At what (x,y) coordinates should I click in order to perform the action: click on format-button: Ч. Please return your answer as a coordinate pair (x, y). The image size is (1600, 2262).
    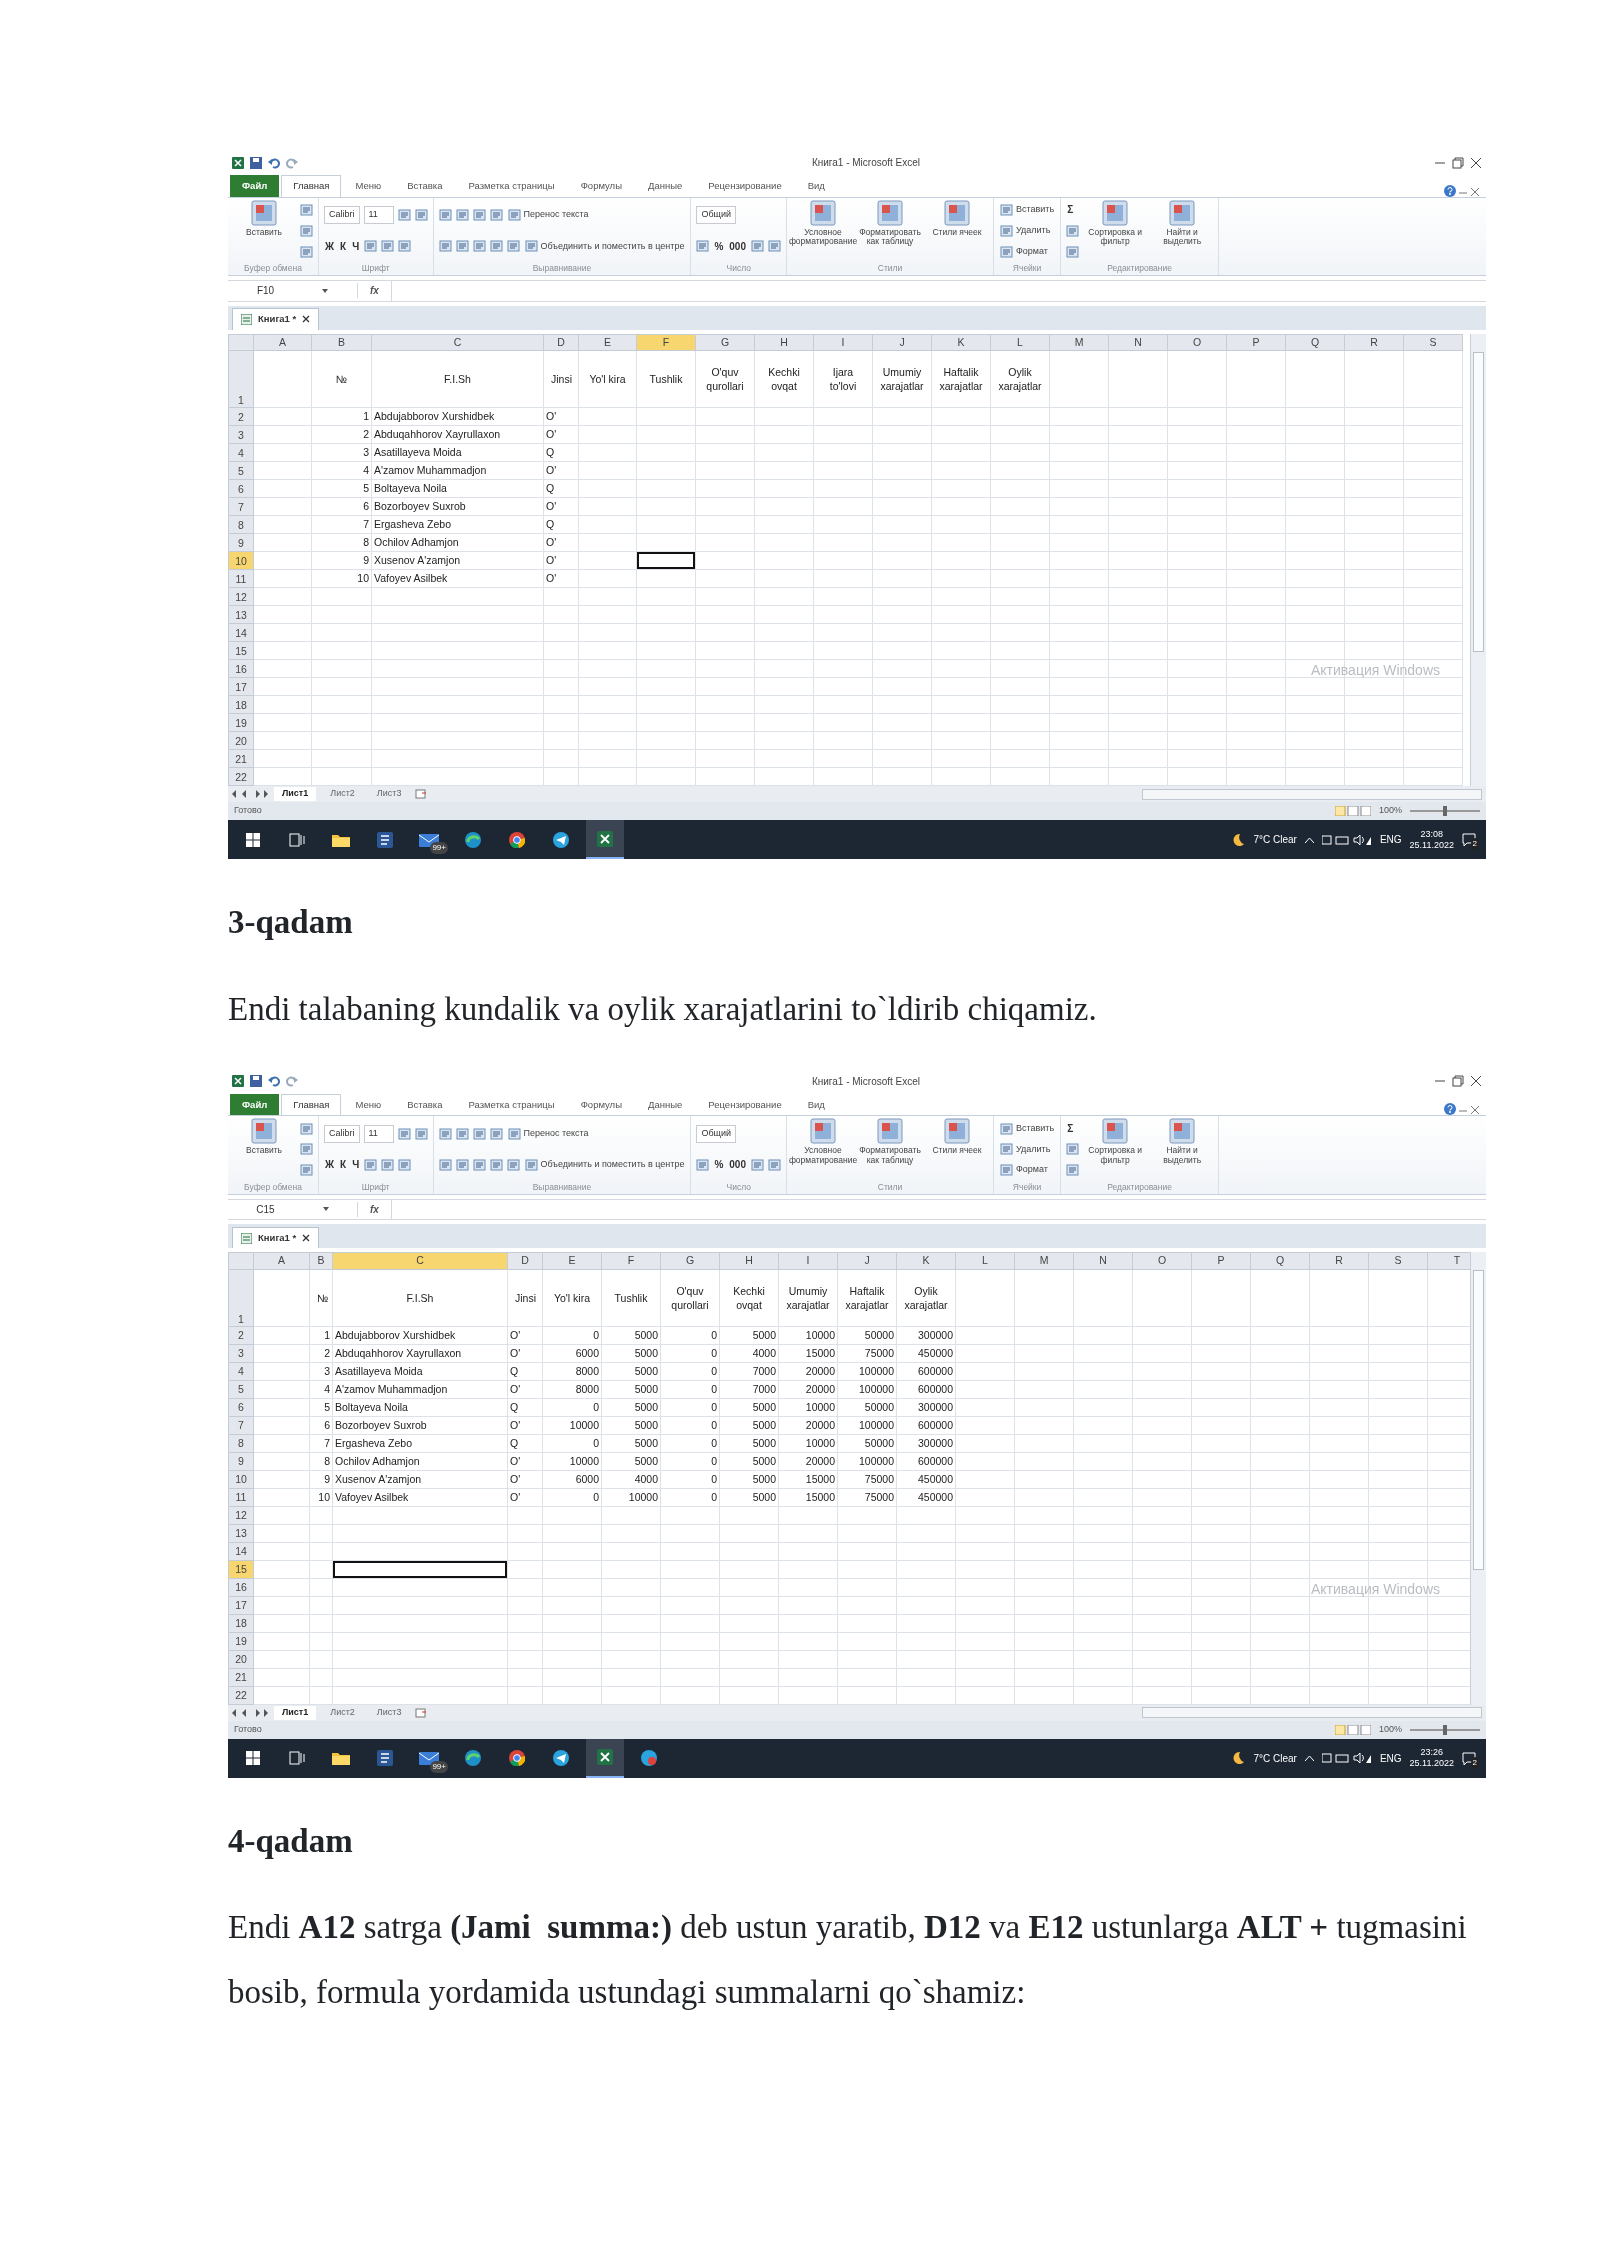
    Looking at the image, I should click on (356, 1165).